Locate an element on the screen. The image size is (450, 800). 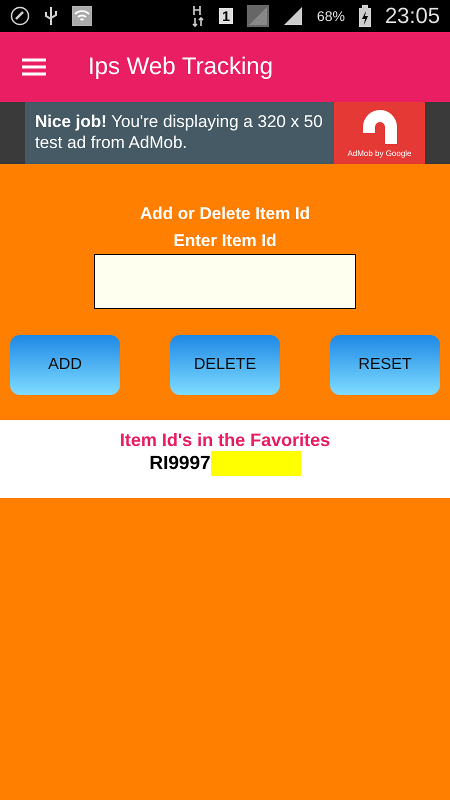
data-arrows-icon is located at coordinates (198, 16).